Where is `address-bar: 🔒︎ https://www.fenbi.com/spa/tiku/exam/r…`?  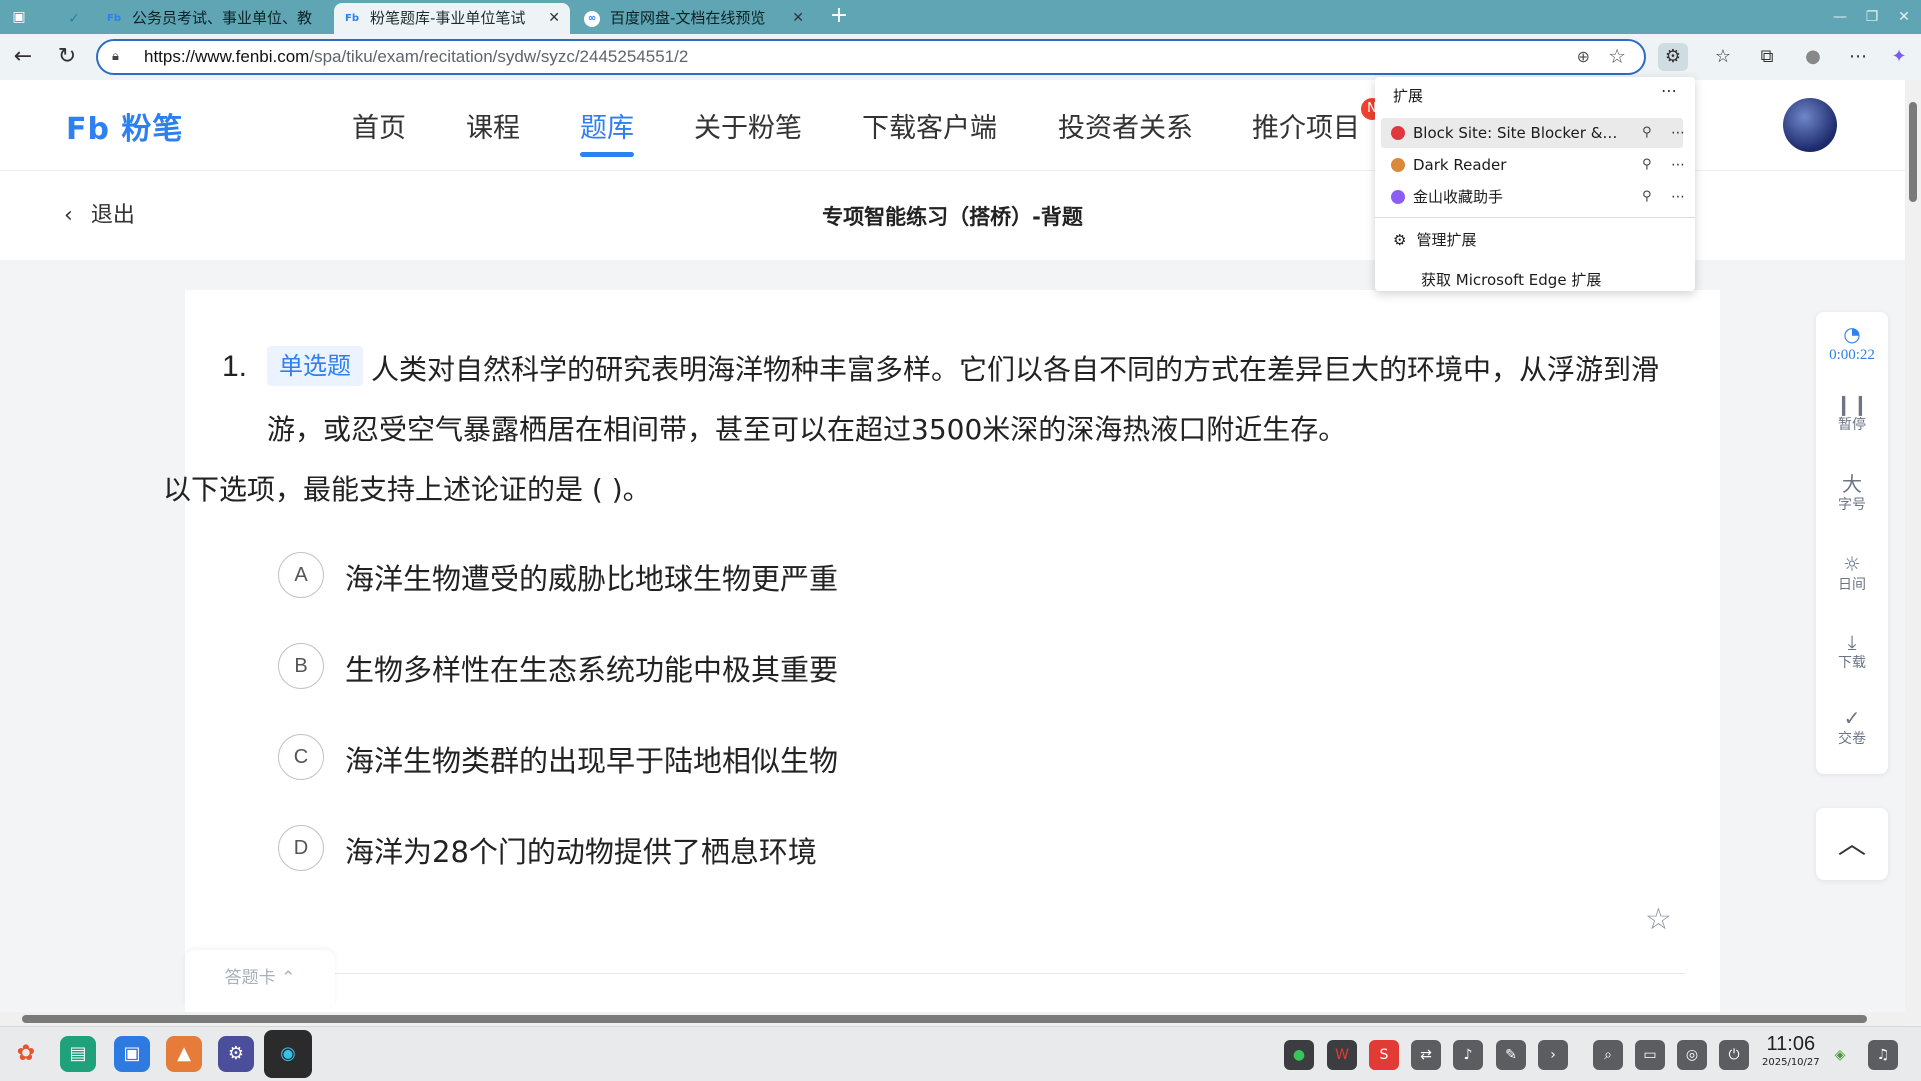 address-bar: 🔒︎ https://www.fenbi.com/spa/tiku/exam/r… is located at coordinates (871, 57).